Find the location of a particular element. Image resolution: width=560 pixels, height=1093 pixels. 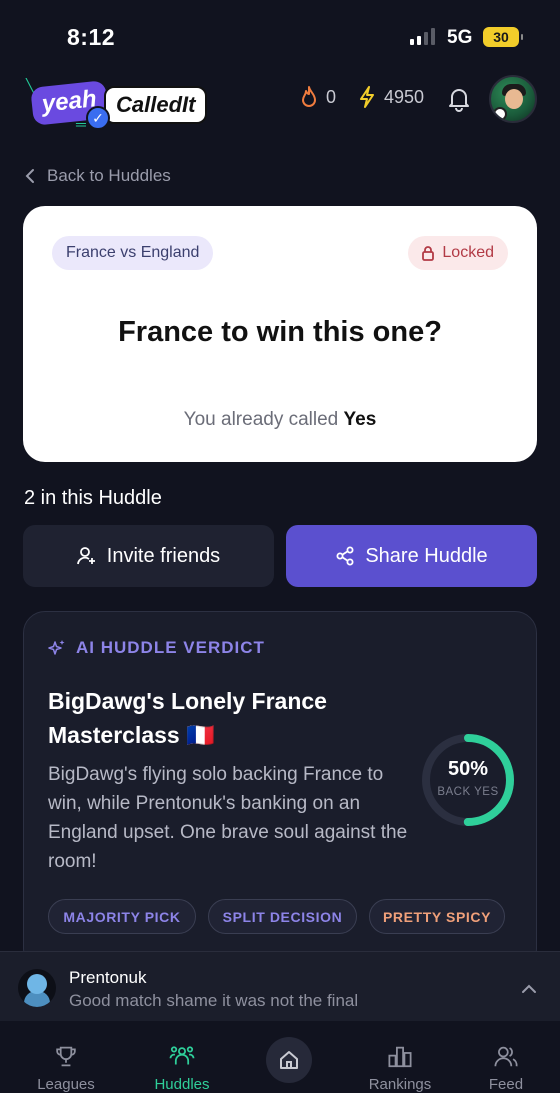

nav-label-huddles: Huddles is located at coordinates (182, 1084).